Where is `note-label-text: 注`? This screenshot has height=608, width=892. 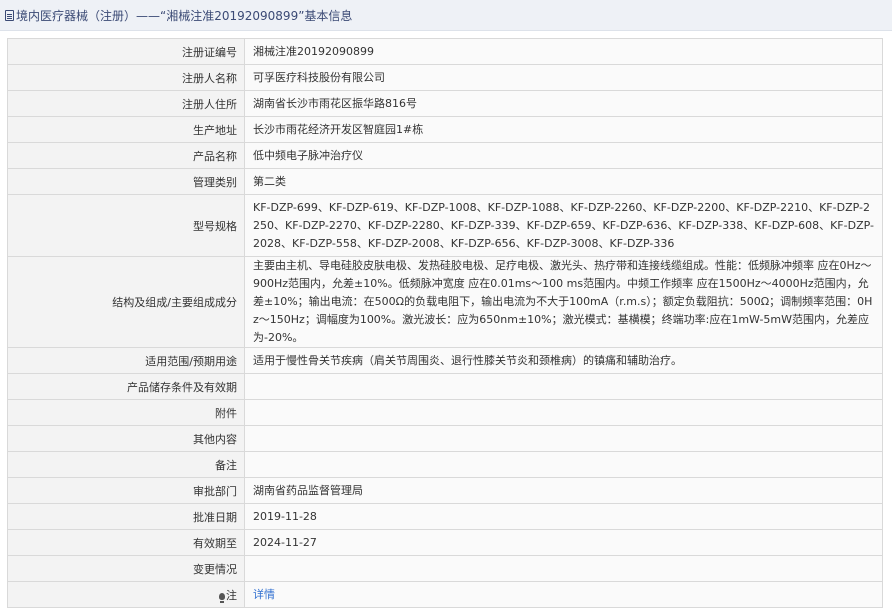 note-label-text: 注 is located at coordinates (231, 595).